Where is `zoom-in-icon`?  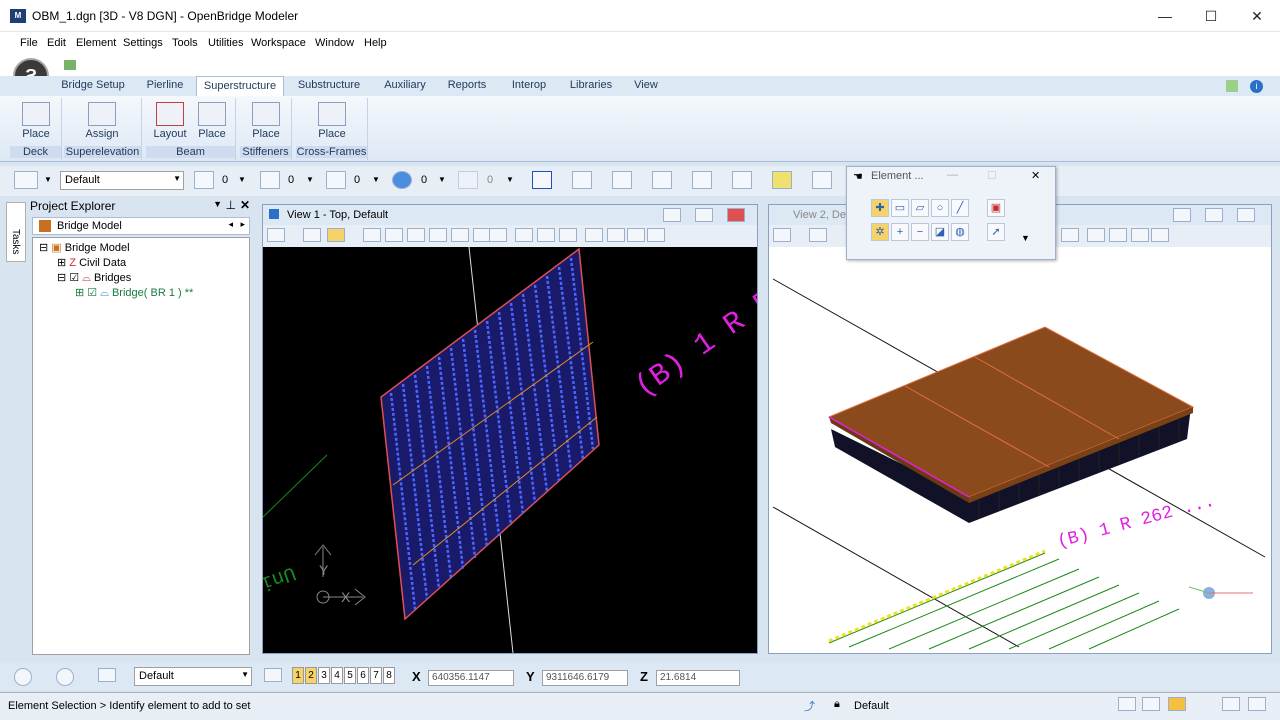 zoom-in-icon is located at coordinates (394, 235).